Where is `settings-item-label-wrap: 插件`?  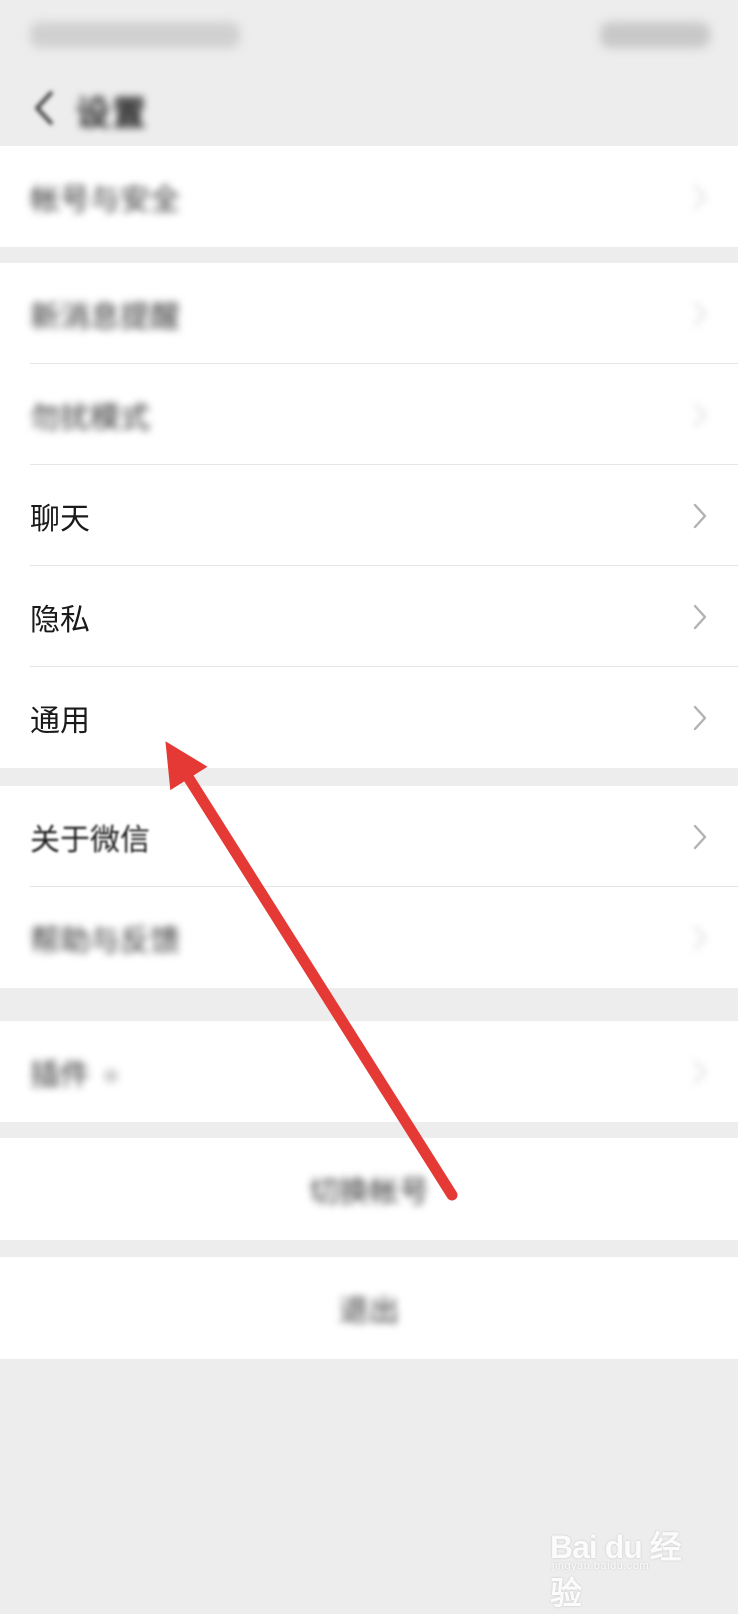
settings-item-label-wrap: 插件 is located at coordinates (74, 1072).